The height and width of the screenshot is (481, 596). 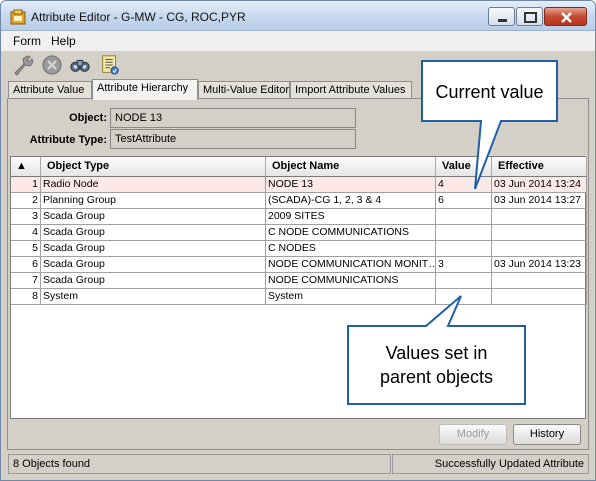 I want to click on row-number: 6, so click(x=26, y=265).